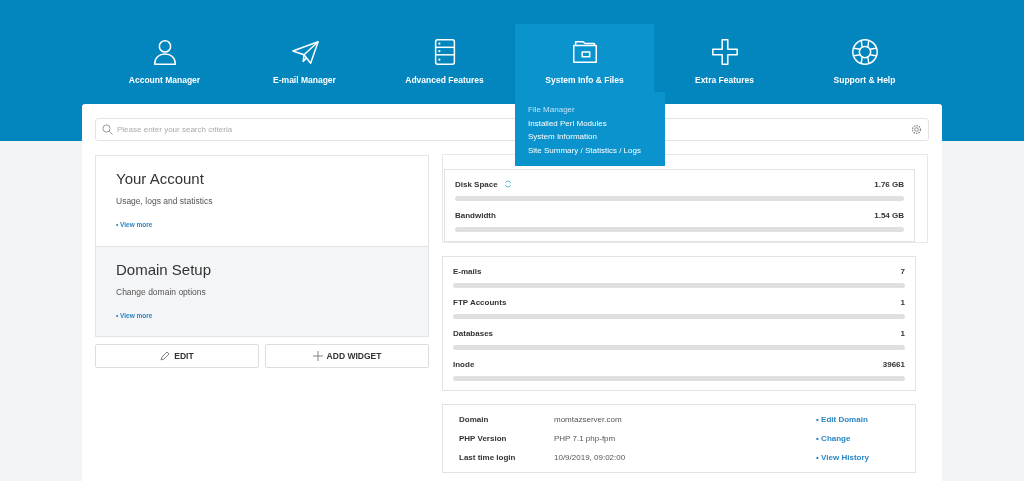  What do you see at coordinates (480, 302) in the screenshot?
I see `usage-label: FTP Accounts` at bounding box center [480, 302].